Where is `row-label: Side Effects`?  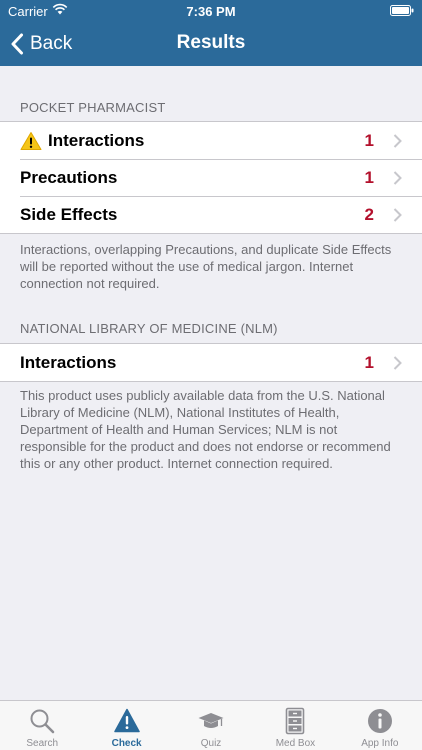 row-label: Side Effects is located at coordinates (69, 214).